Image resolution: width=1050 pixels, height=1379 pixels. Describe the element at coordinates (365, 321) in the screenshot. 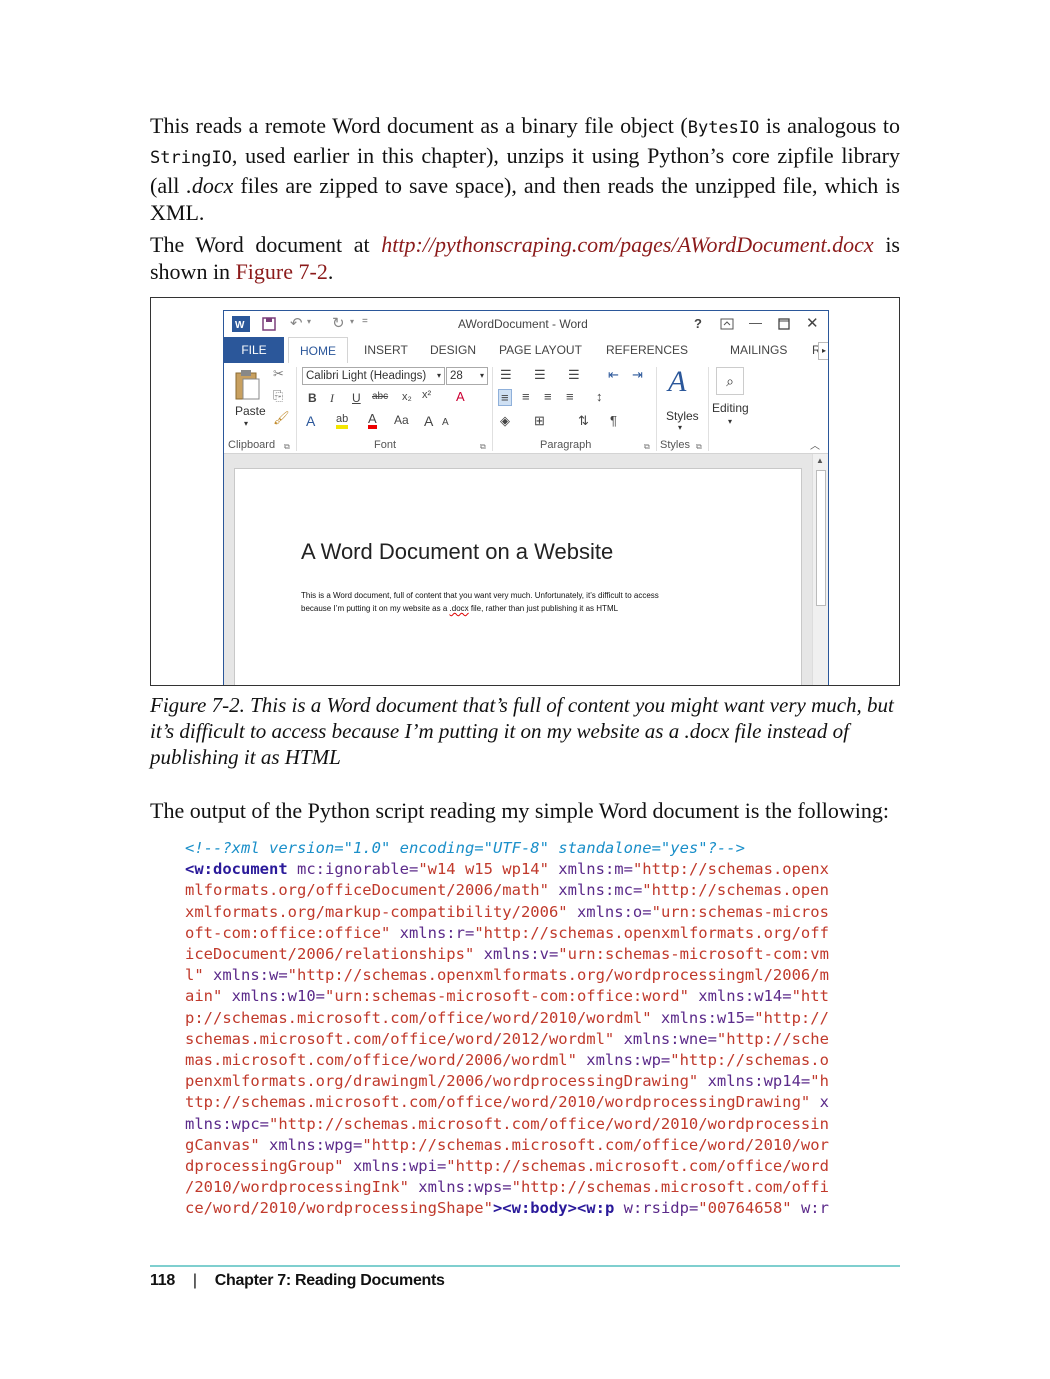

I see `customize-toolbar-icon: =` at that location.